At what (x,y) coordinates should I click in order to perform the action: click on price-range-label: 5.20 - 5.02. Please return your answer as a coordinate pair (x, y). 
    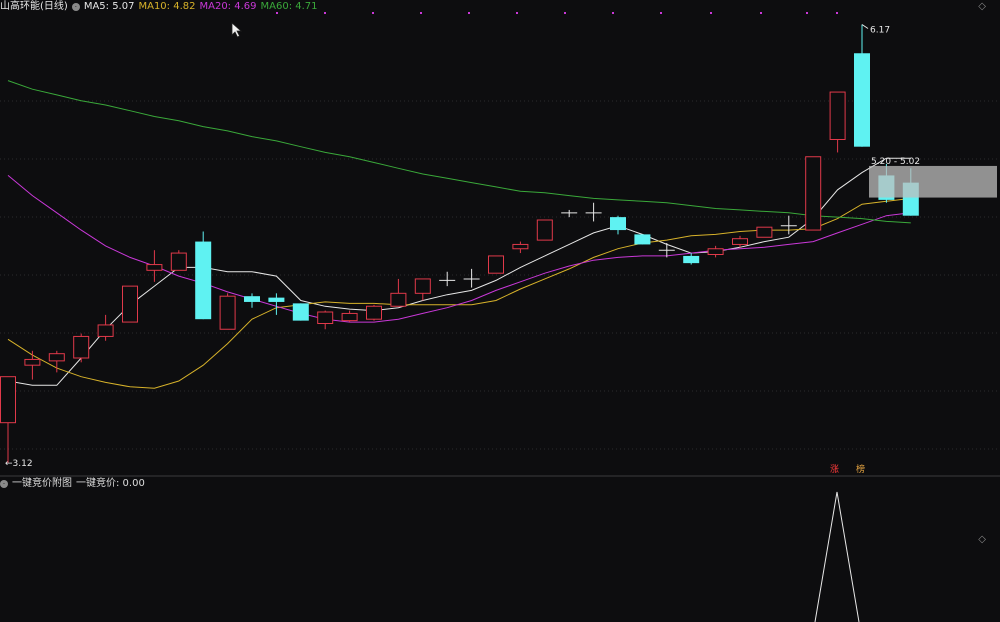
    Looking at the image, I should click on (895, 162).